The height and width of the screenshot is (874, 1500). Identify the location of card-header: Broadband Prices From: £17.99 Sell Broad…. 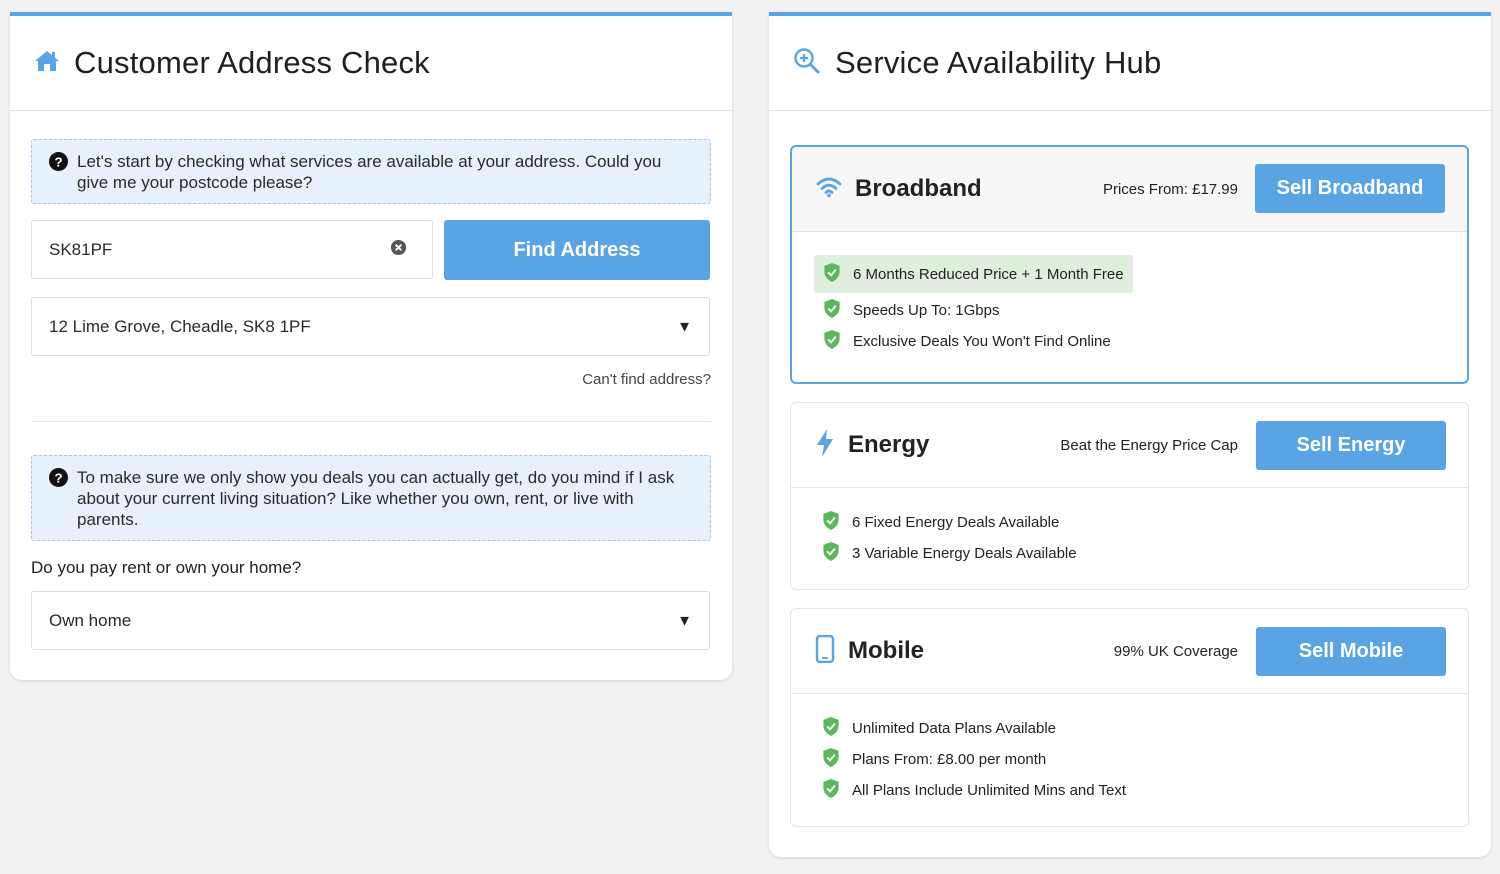
(1129, 189).